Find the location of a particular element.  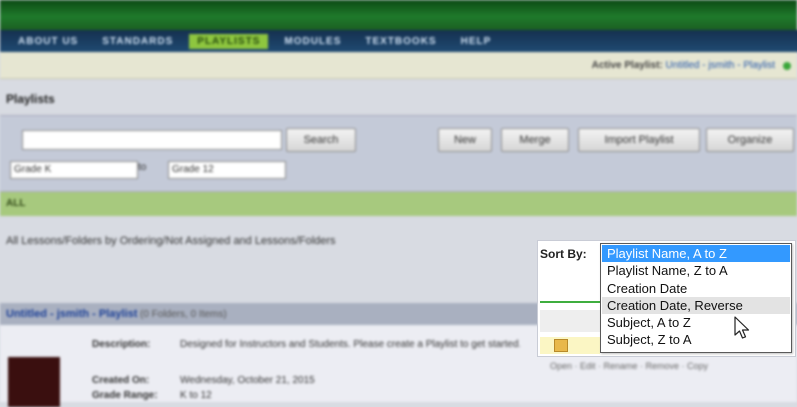

nav-item-standards: STANDARDS is located at coordinates (137, 41).